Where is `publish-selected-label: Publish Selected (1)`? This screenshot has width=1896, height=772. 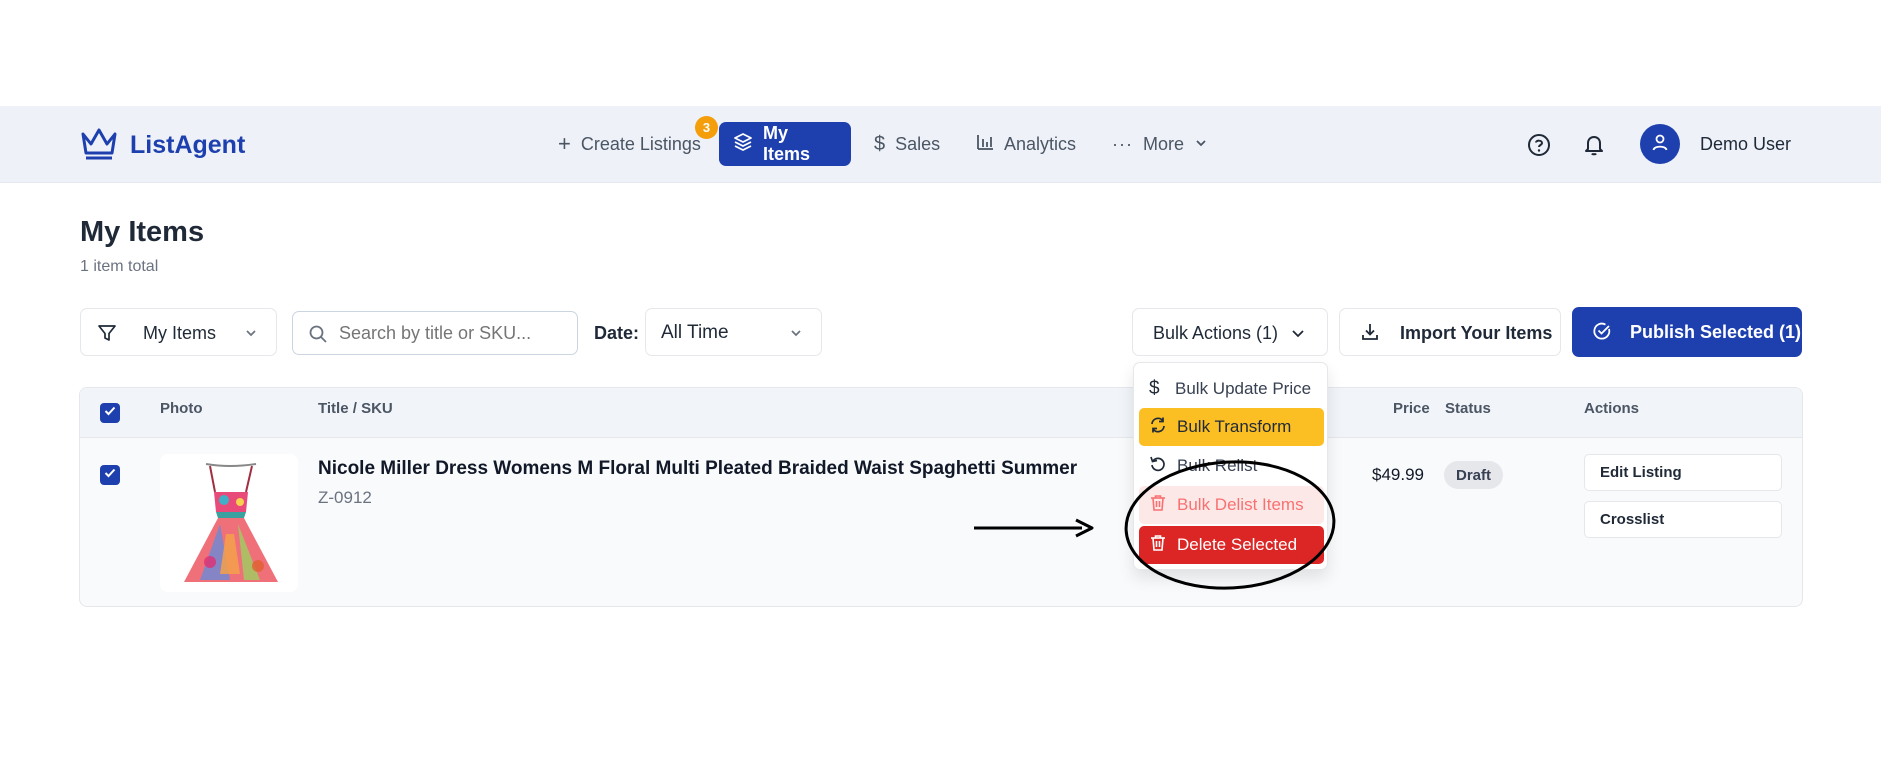
publish-selected-label: Publish Selected (1) is located at coordinates (1716, 332).